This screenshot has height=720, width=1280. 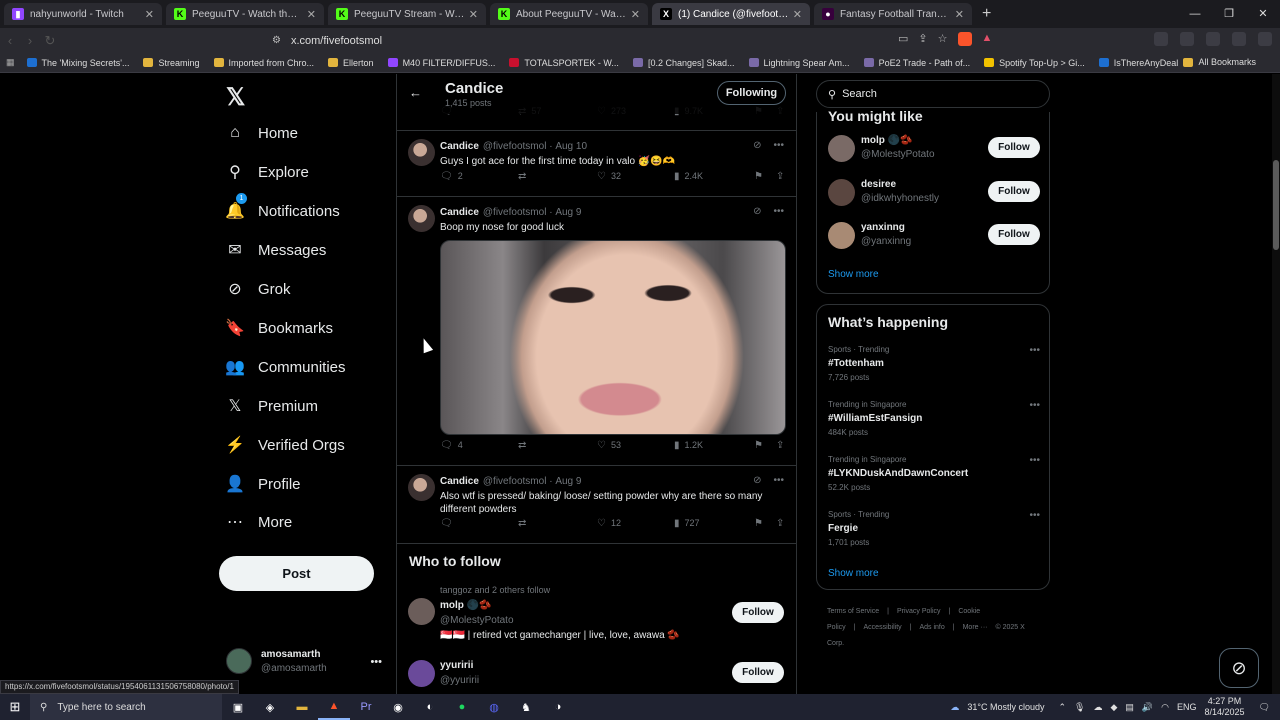 I want to click on account-switcher: amosamarth @amosamarth •••, so click(x=306, y=661).